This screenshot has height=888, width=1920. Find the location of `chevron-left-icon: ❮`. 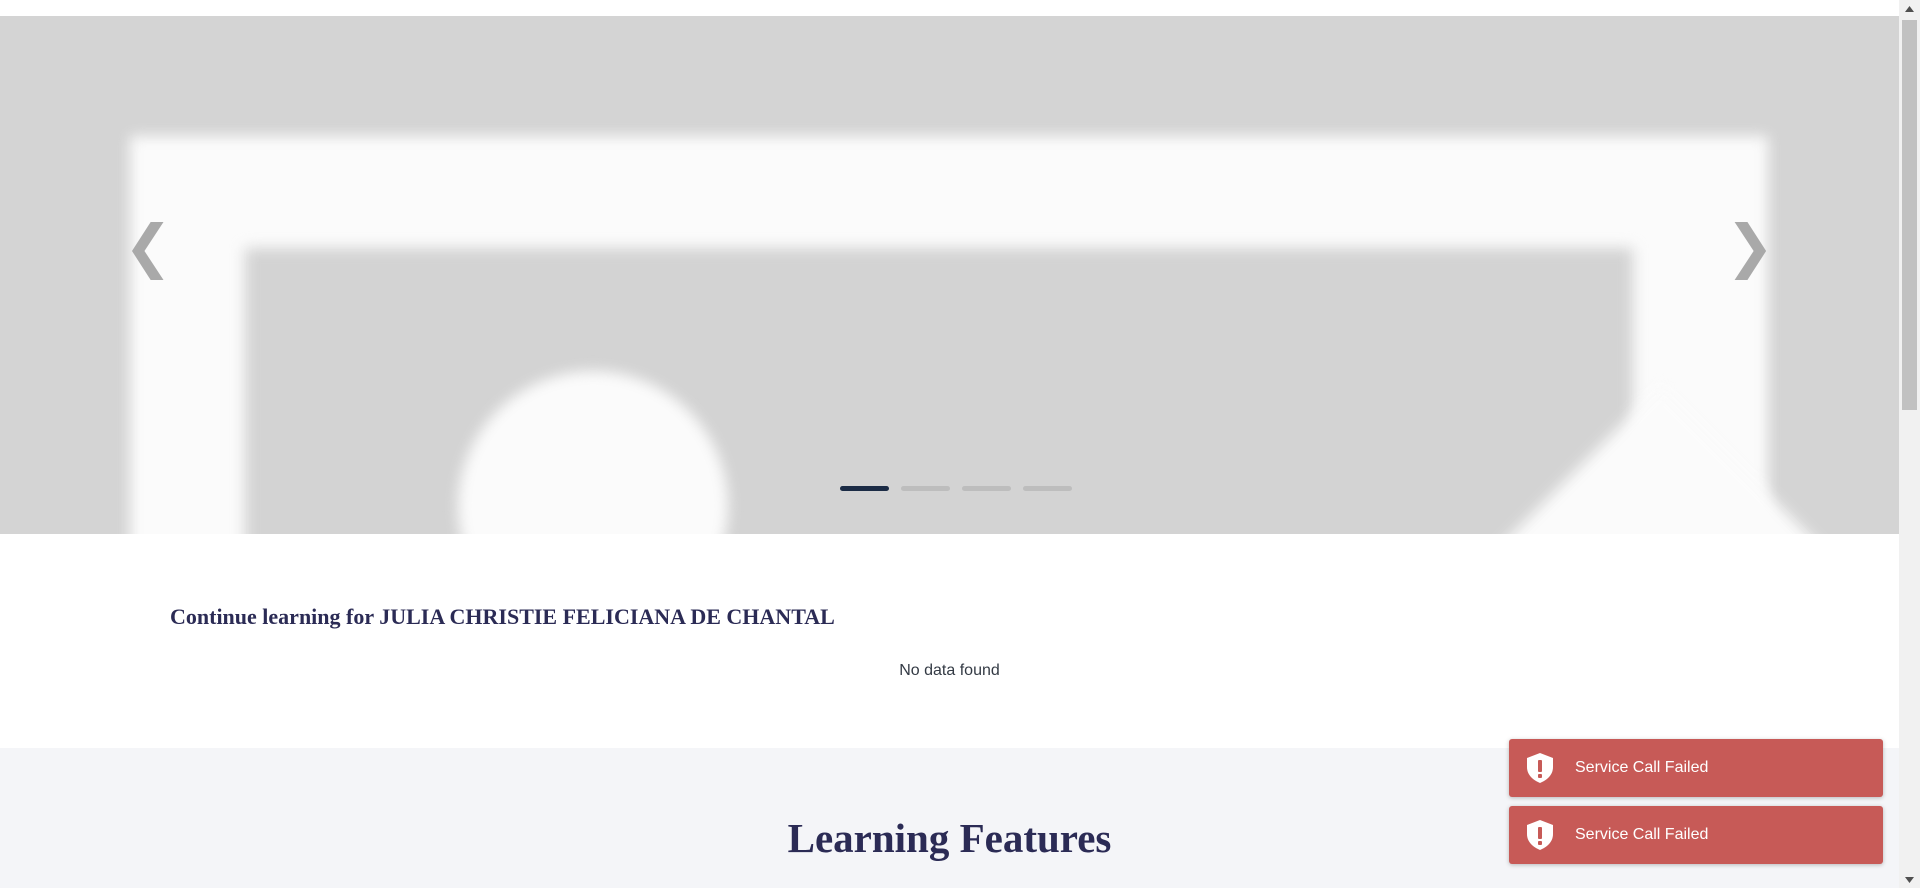

chevron-left-icon: ❮ is located at coordinates (148, 246).